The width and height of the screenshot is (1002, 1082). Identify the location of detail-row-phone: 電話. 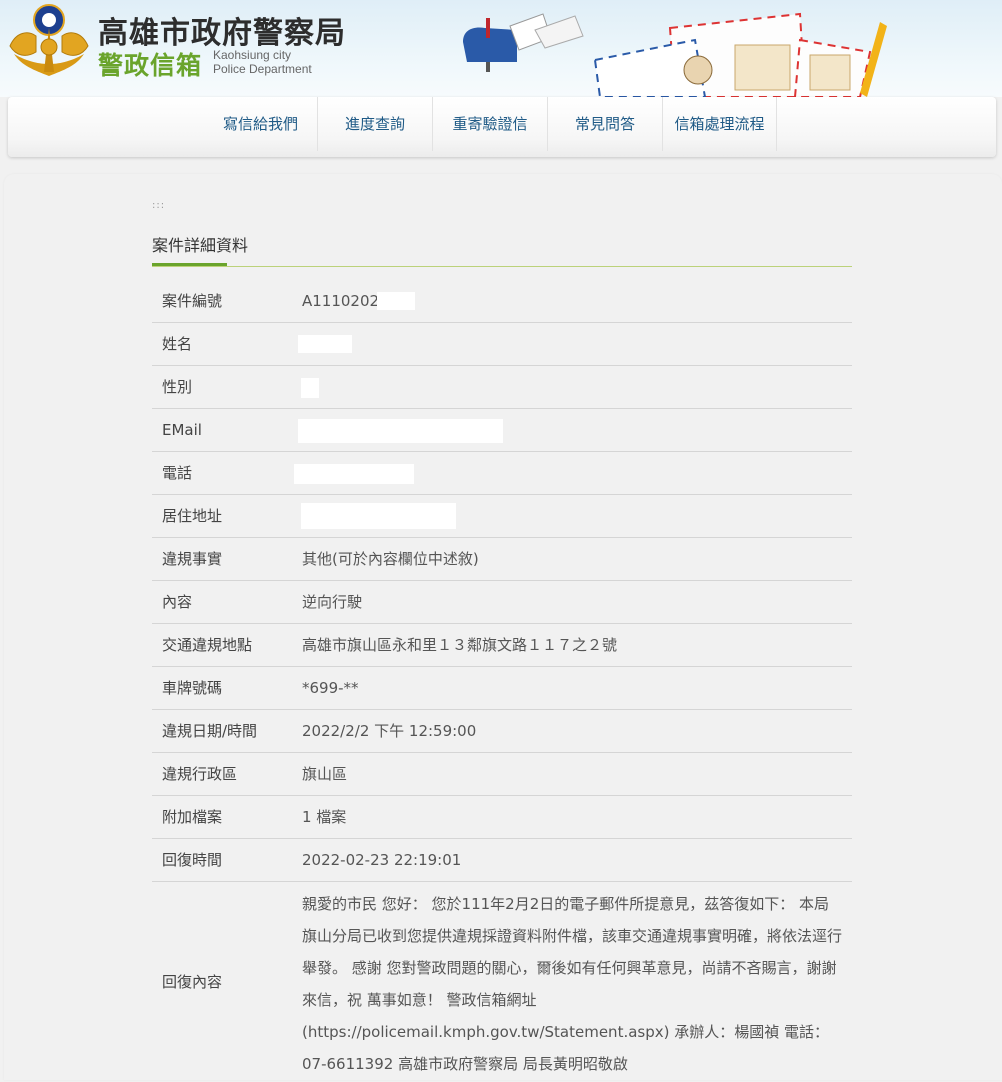
(502, 473).